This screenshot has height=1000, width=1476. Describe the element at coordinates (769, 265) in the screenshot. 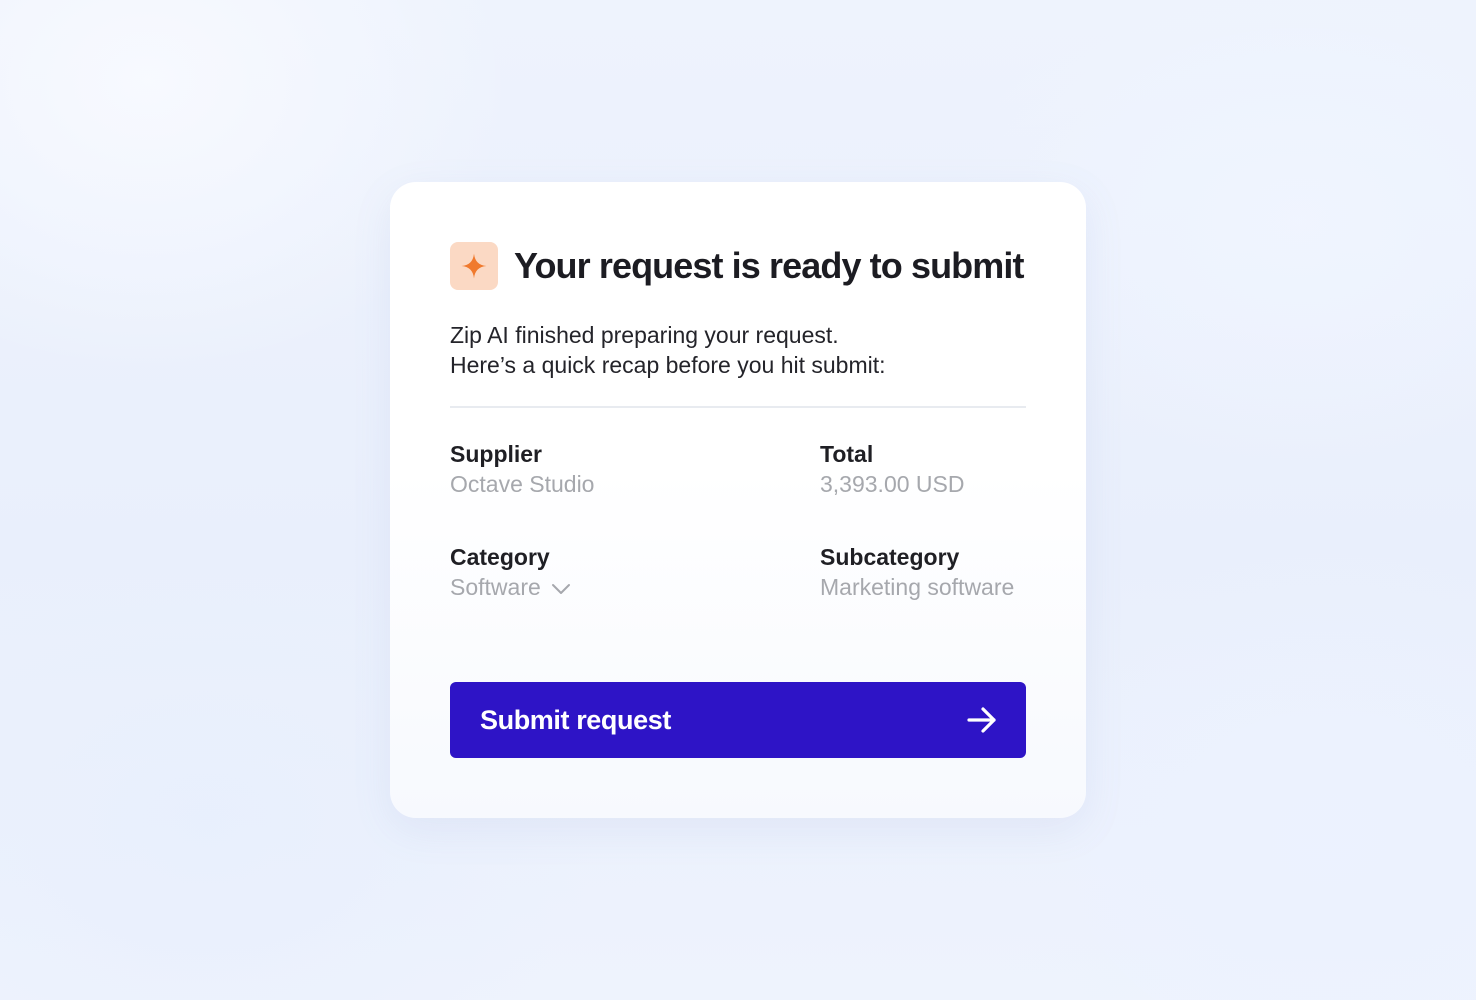

I see `page-title: Your request is ready to submit` at that location.